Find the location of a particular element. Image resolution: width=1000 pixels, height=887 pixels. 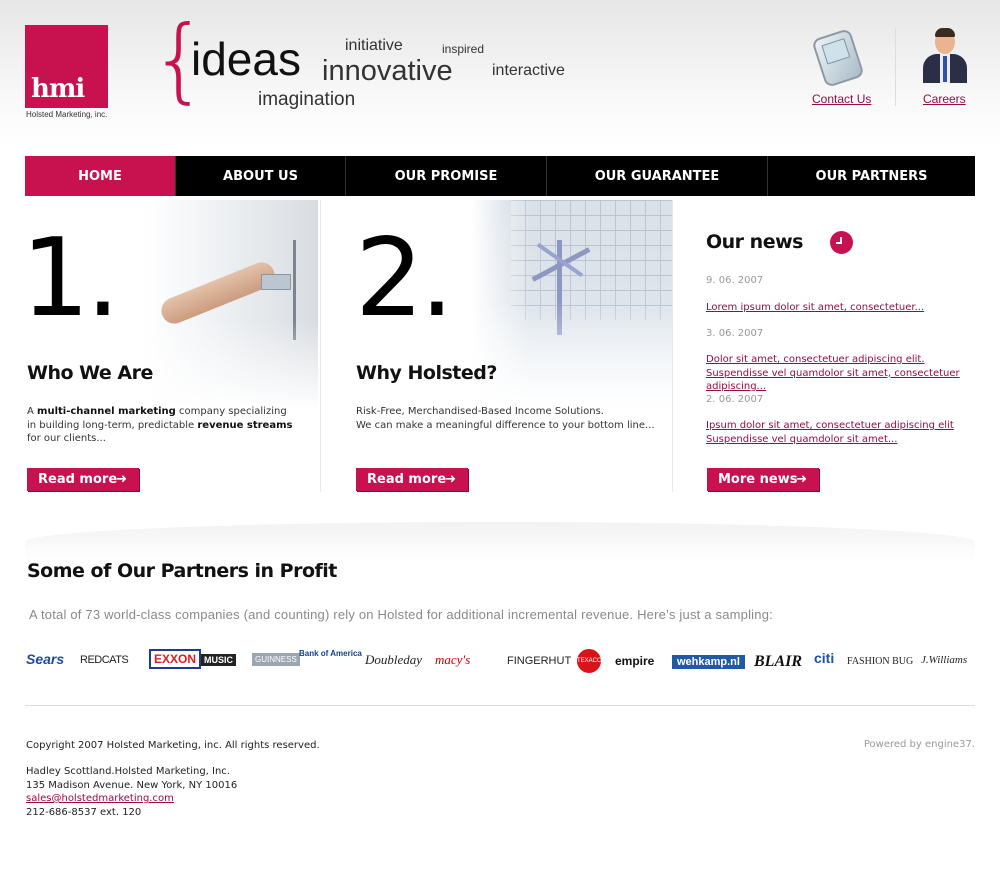

section-shadow is located at coordinates (500, 542).